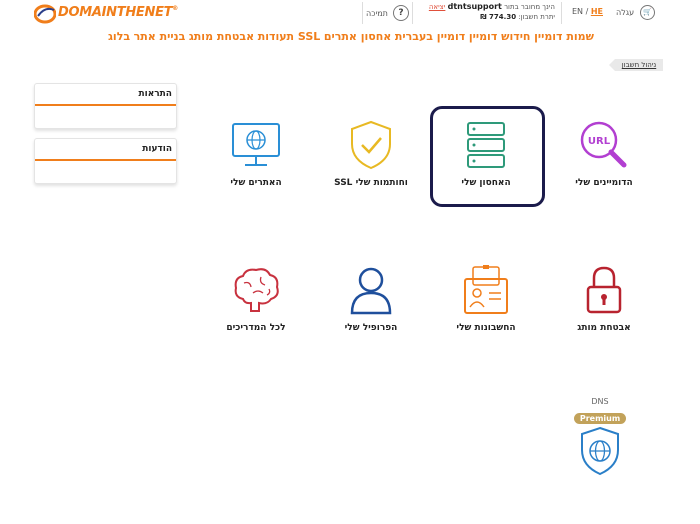  Describe the element at coordinates (160, 38) in the screenshot. I see `nav-website-builder: בניית אתר` at that location.